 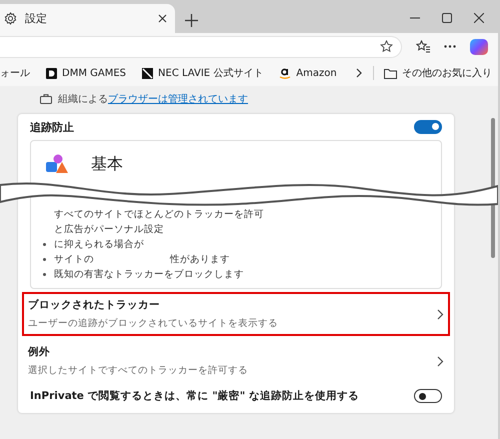 I want to click on settings-icon, so click(x=10, y=18).